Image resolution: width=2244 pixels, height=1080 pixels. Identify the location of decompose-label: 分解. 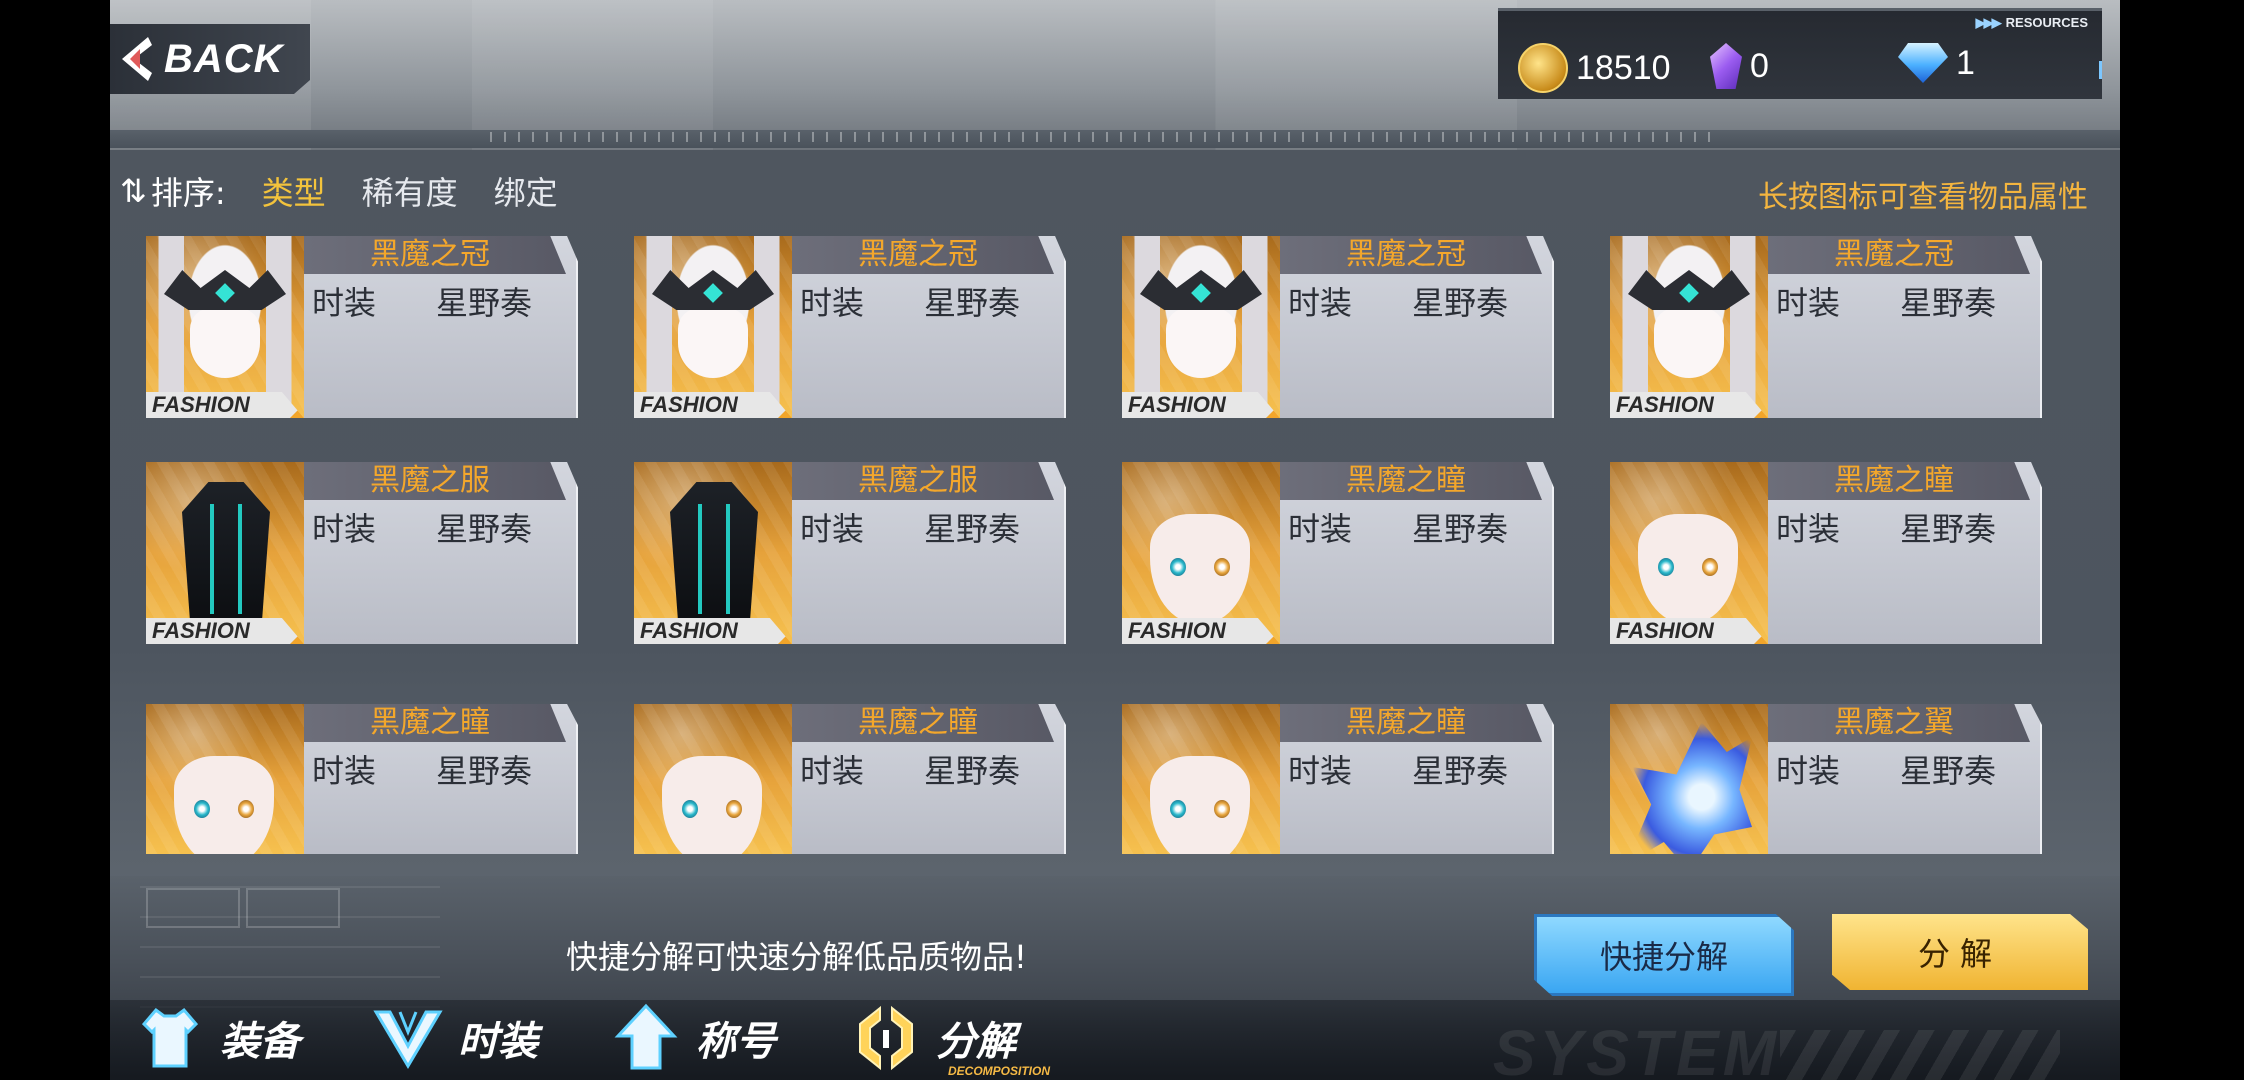
(1959, 954).